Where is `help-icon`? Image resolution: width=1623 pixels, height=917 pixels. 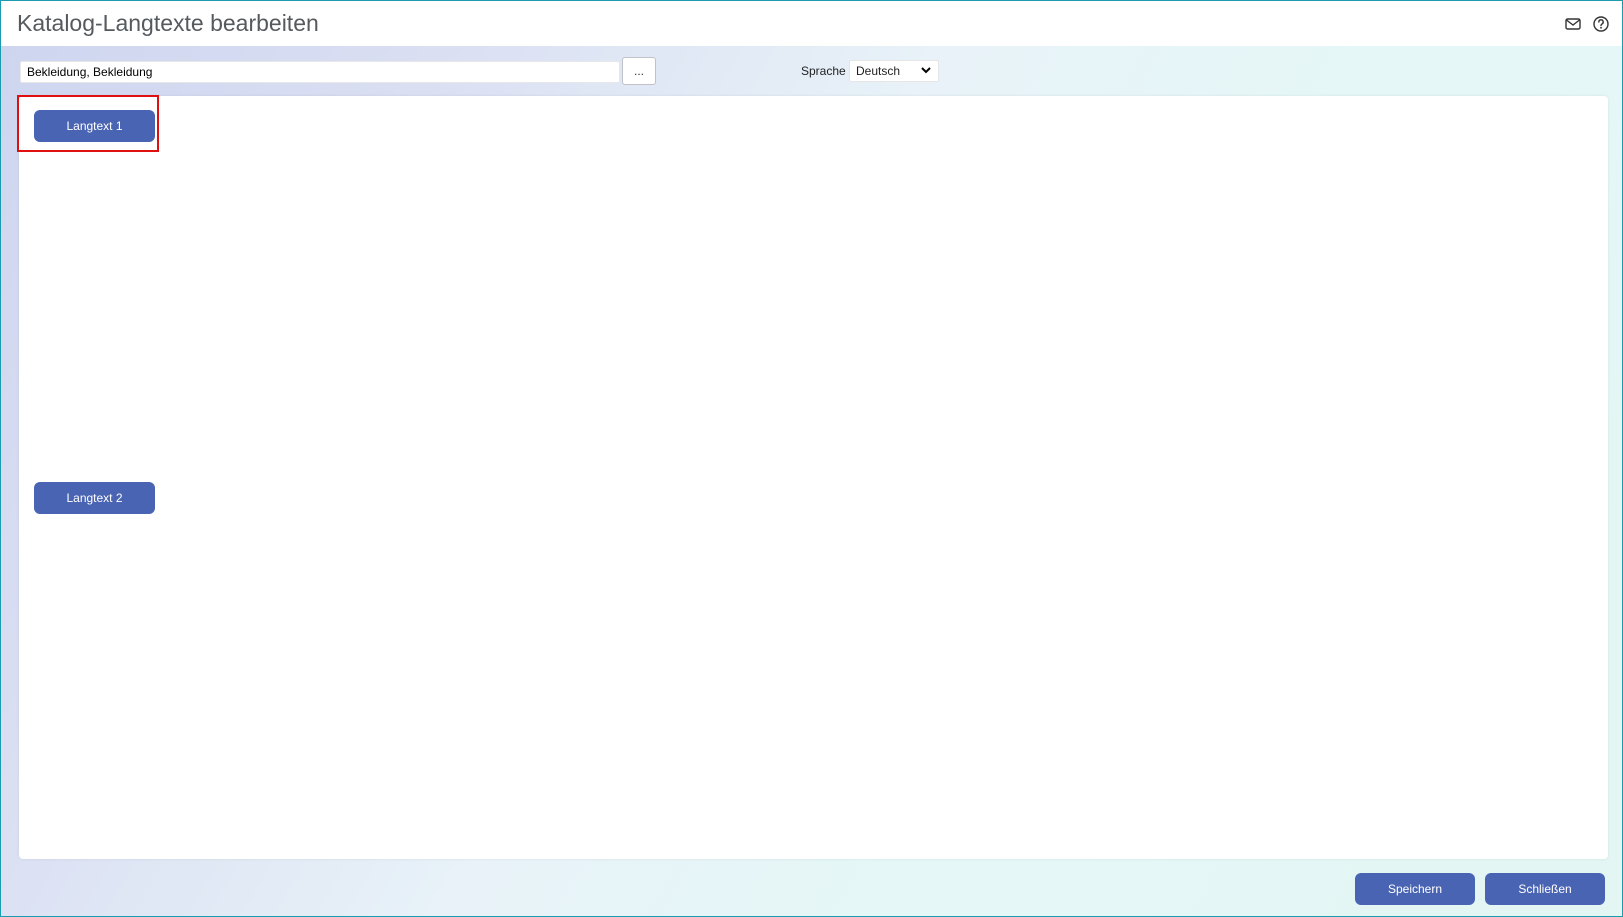 help-icon is located at coordinates (1601, 24).